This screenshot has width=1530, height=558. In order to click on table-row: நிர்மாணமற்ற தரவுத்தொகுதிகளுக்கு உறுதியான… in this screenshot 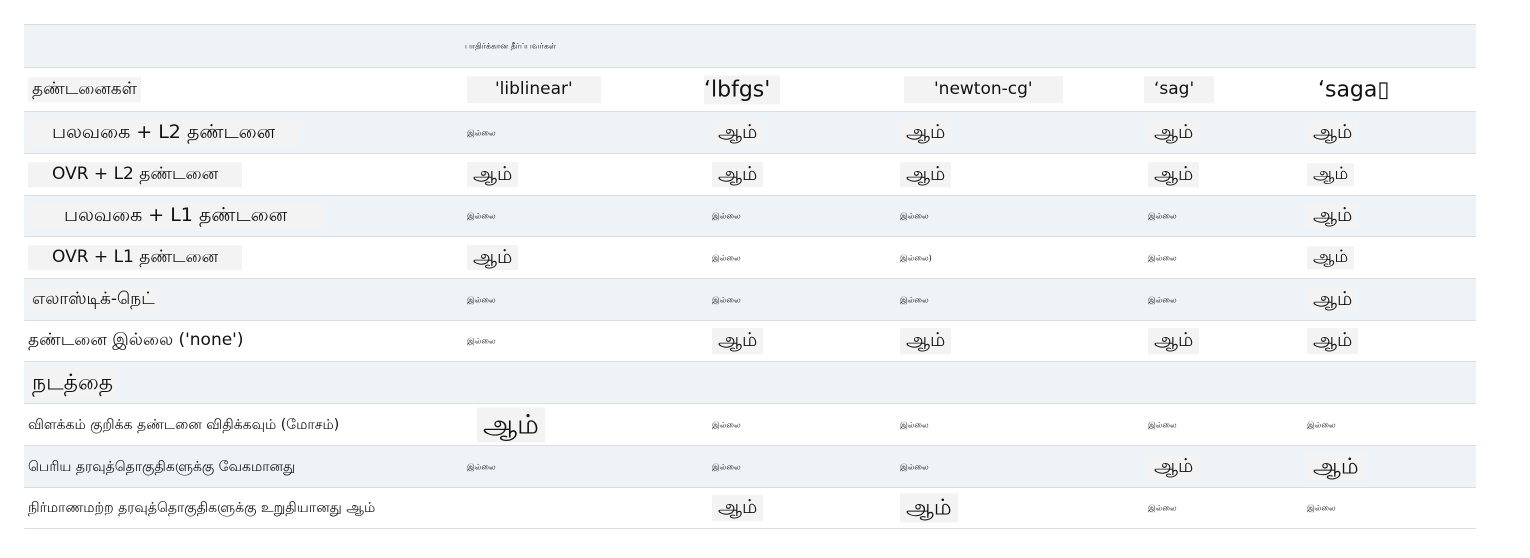, I will do `click(750, 508)`.